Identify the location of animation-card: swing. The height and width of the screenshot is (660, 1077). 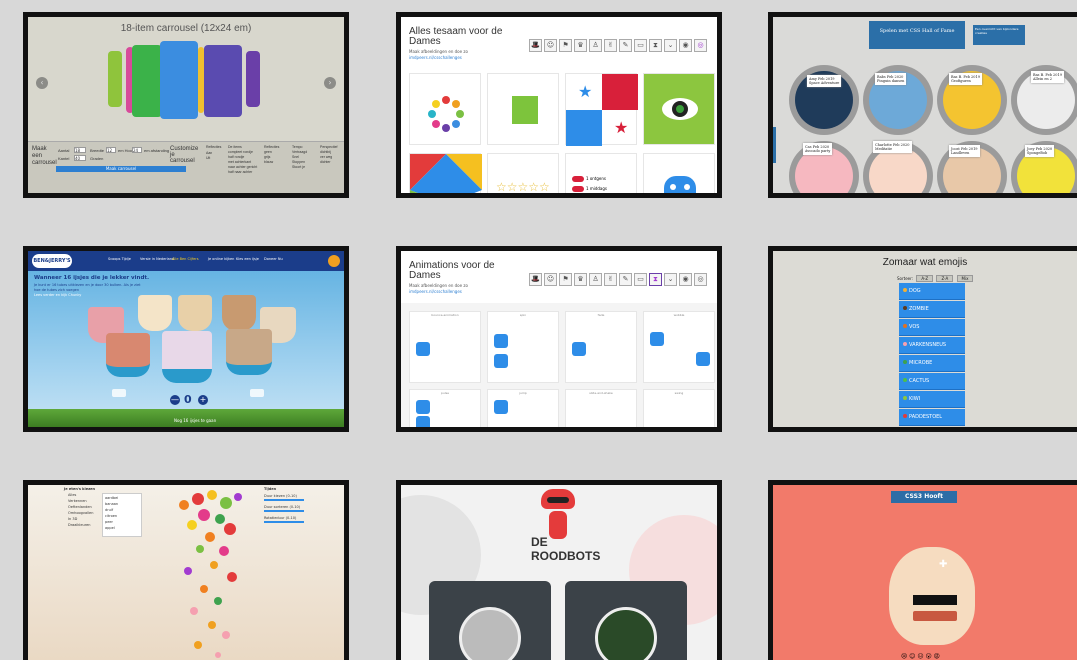
(679, 408).